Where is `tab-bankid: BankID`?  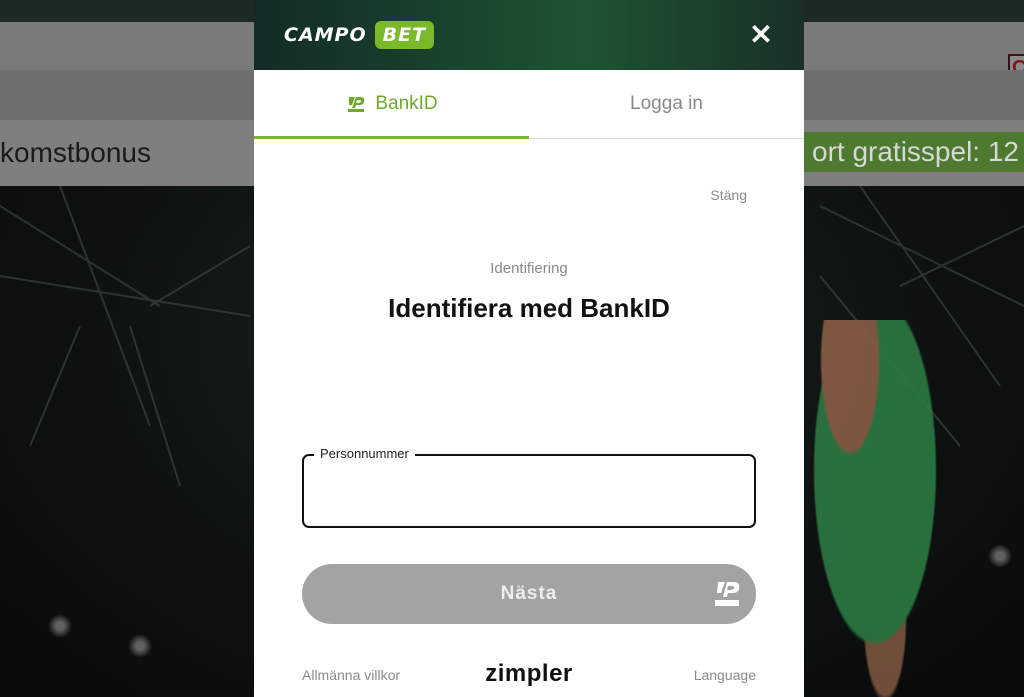 tab-bankid: BankID is located at coordinates (391, 104).